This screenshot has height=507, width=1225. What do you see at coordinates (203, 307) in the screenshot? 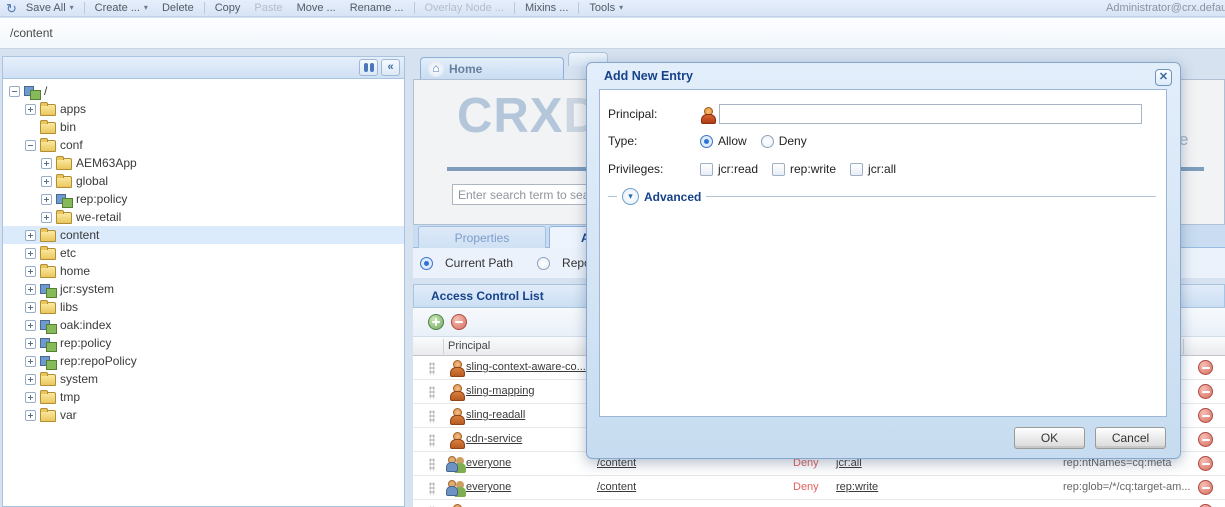
I see `tree-item: libs` at bounding box center [203, 307].